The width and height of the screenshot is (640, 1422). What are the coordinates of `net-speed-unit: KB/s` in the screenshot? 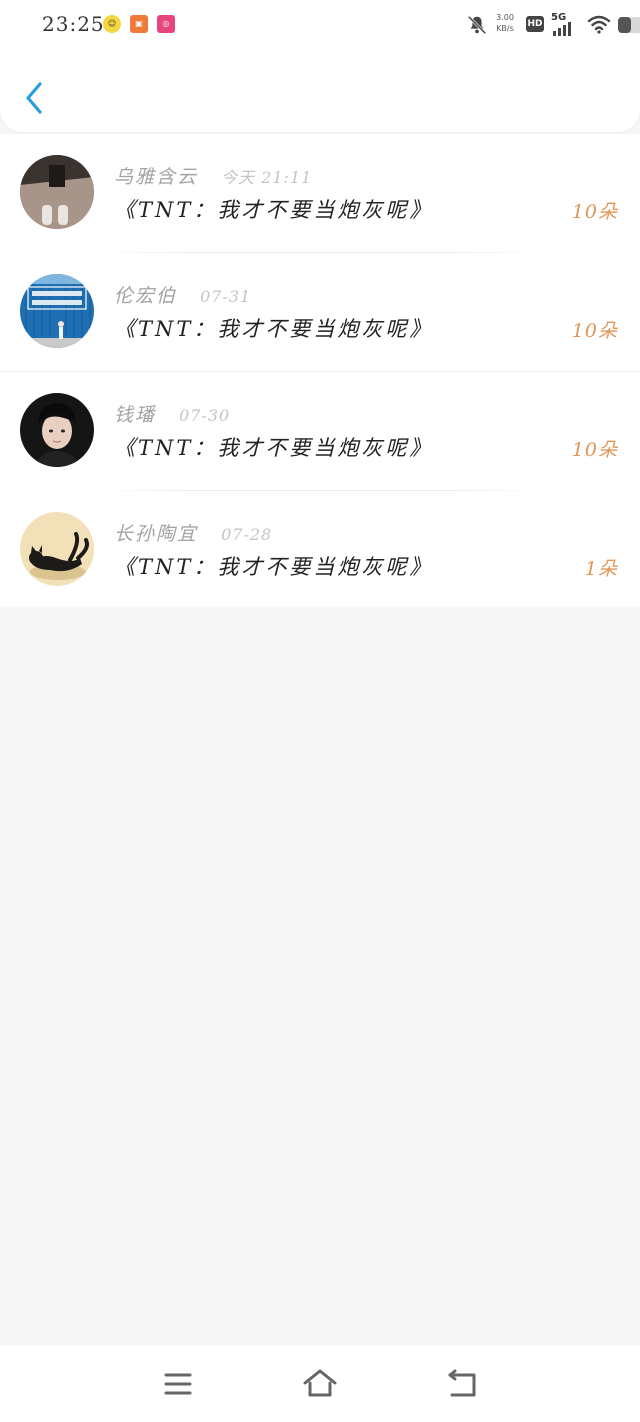 It's located at (505, 28).